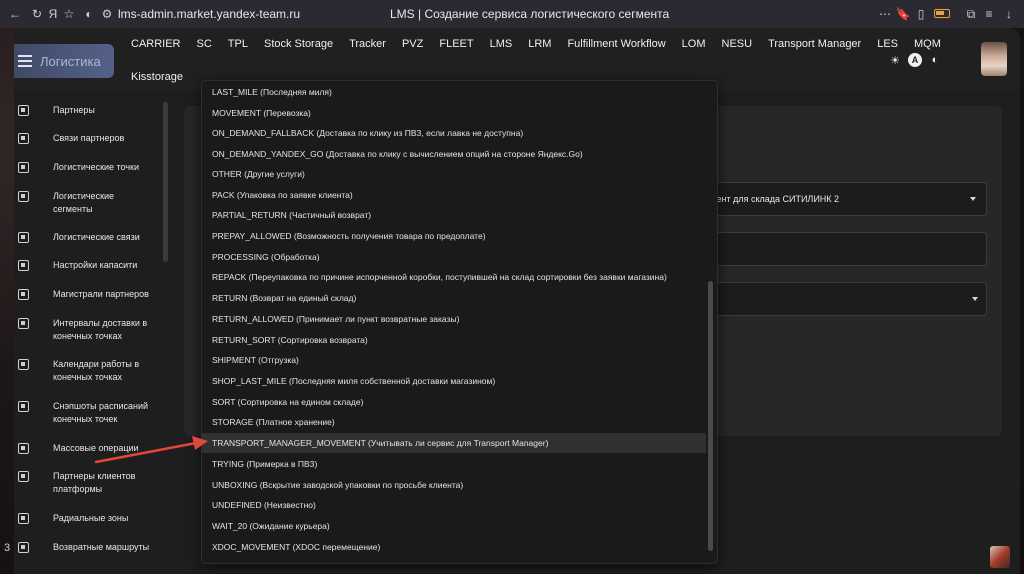  I want to click on sidebar-item-logistic-links: Логистические связи, so click(85, 237).